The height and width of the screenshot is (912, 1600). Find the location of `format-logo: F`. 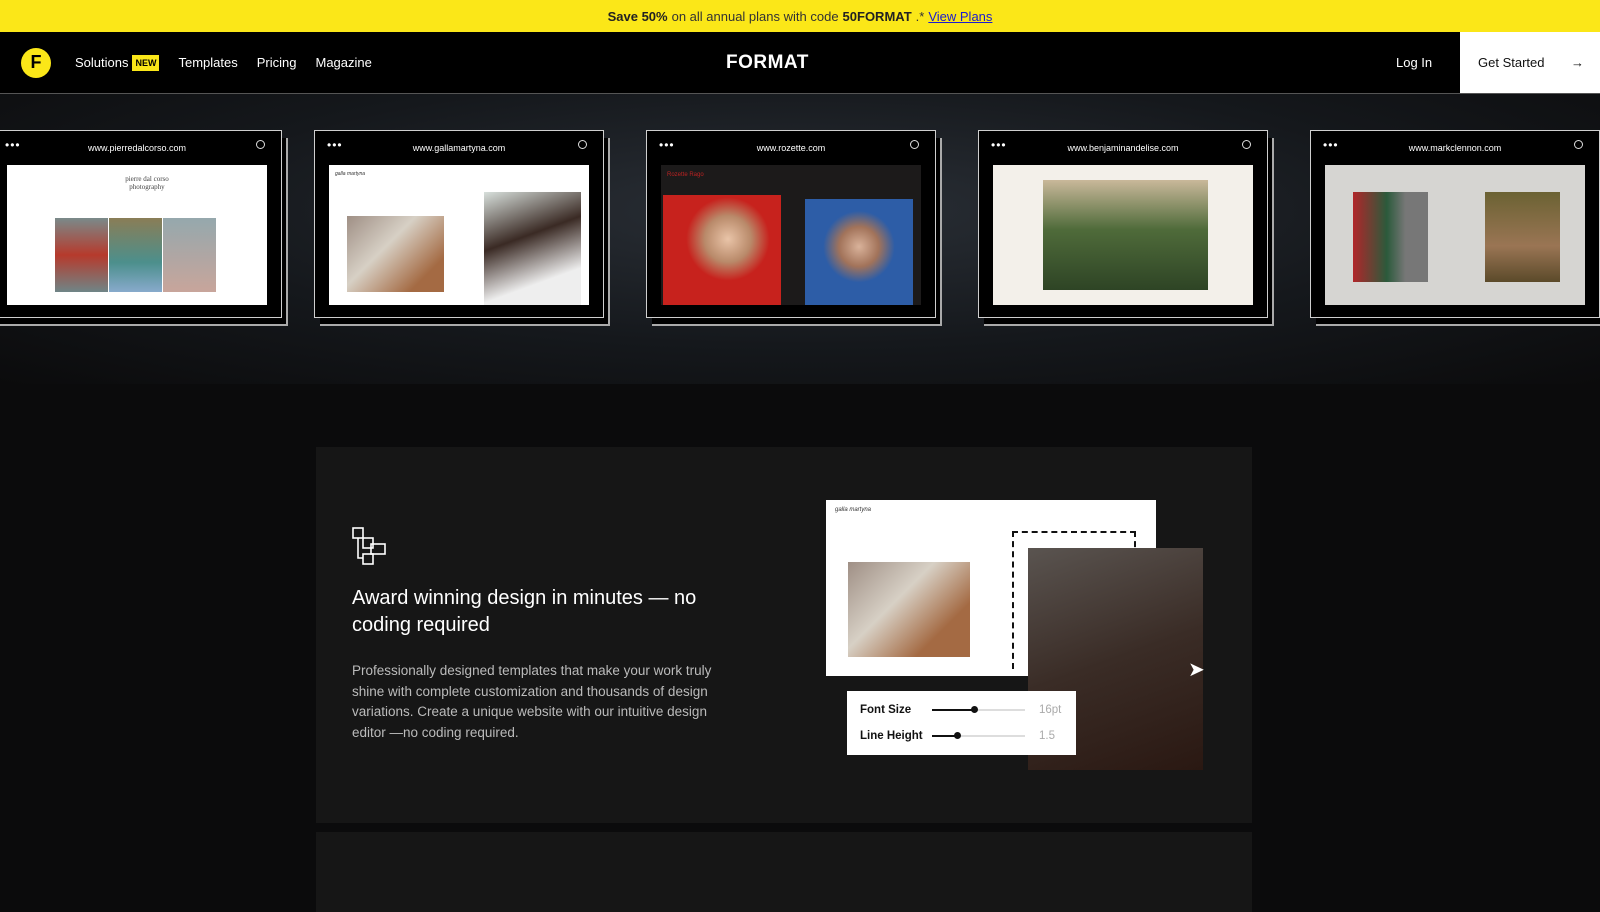

format-logo: F is located at coordinates (36, 62).